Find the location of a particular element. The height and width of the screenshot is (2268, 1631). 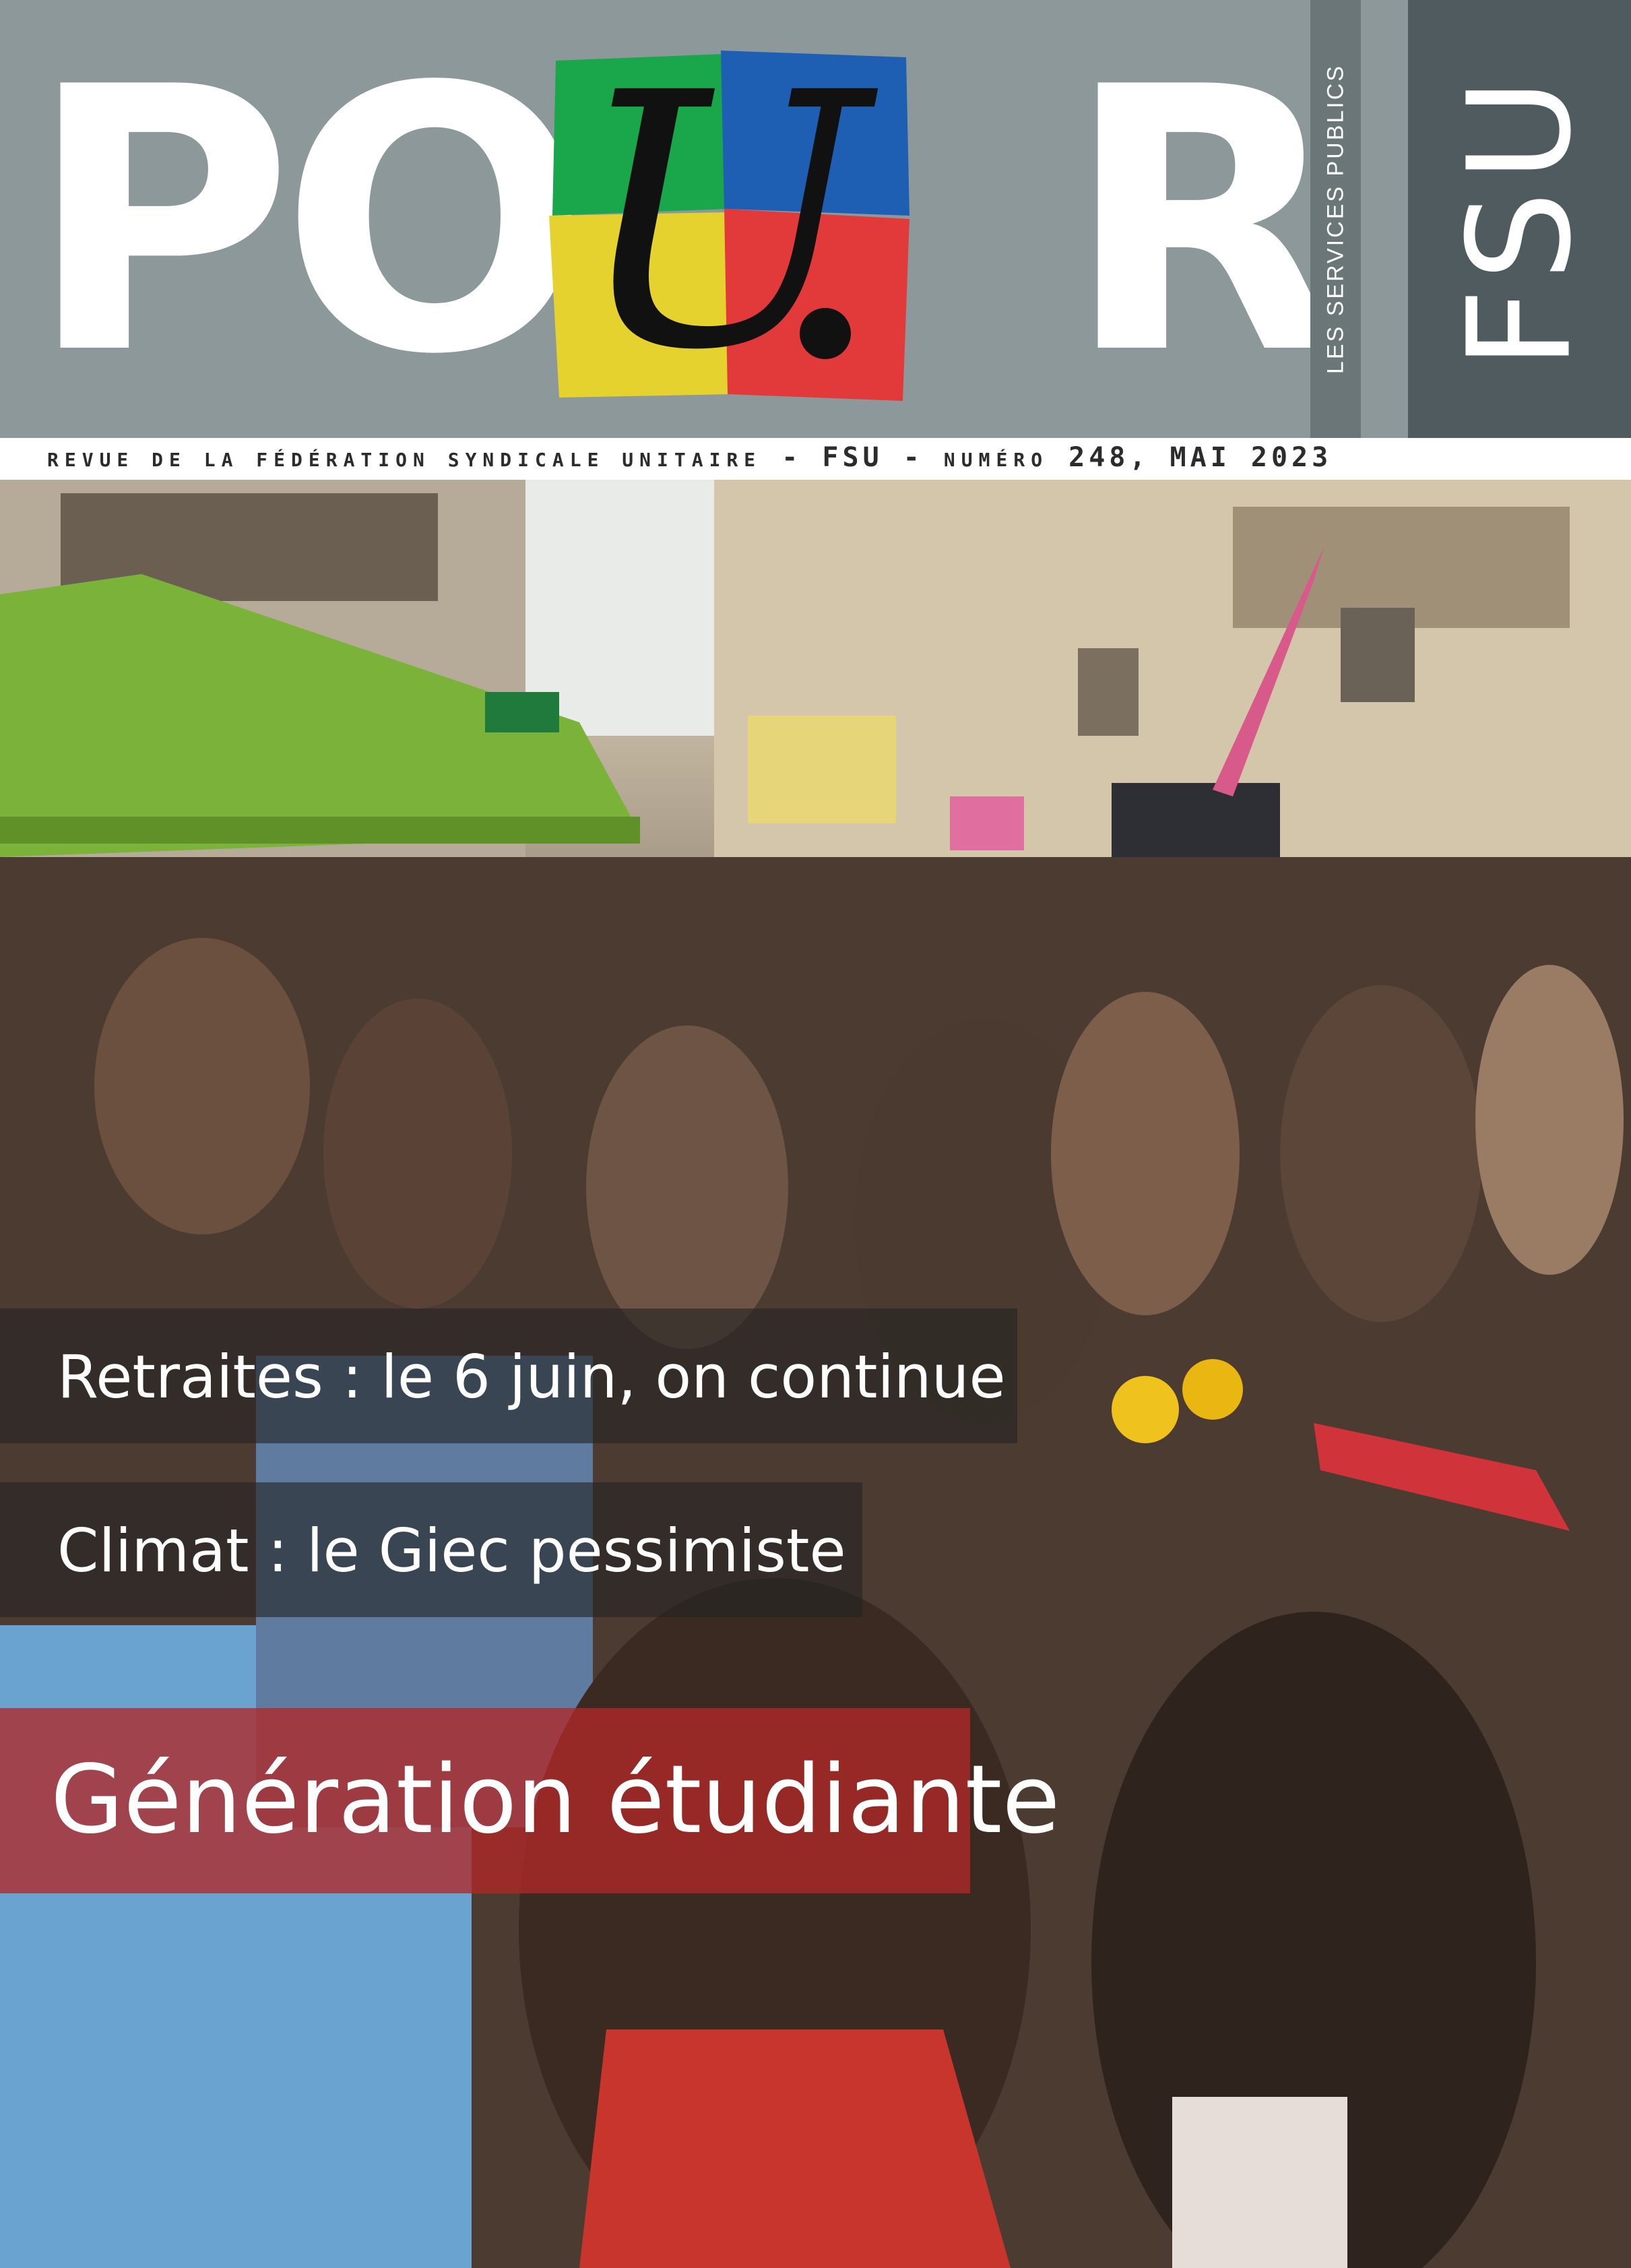

pour-logo: U is located at coordinates (729, 226).